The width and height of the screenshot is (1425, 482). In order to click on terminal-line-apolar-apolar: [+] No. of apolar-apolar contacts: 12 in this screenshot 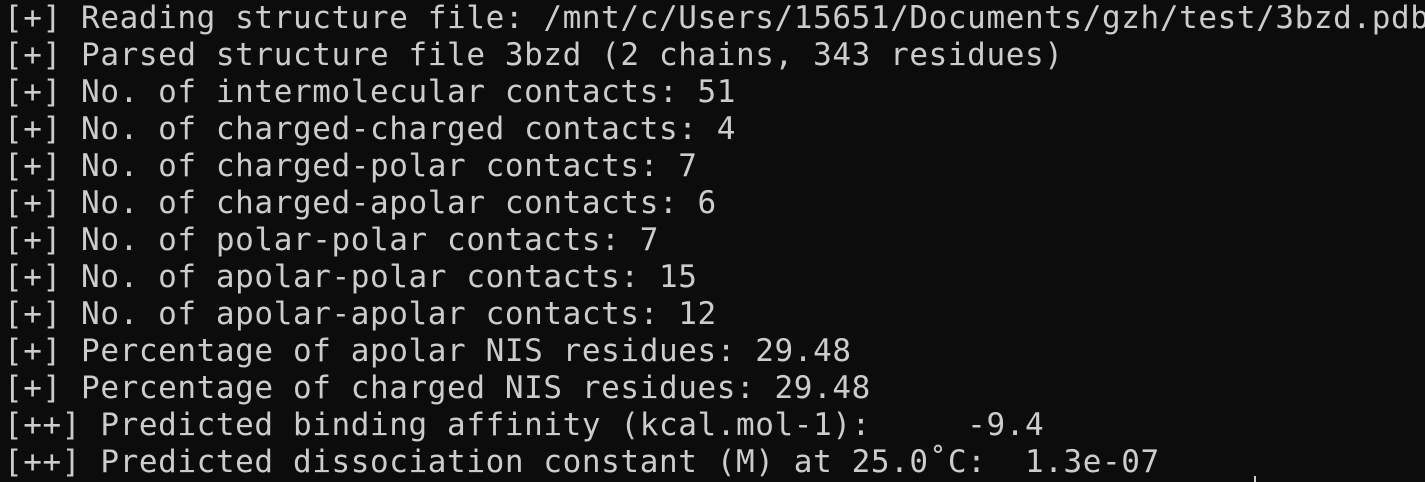, I will do `click(360, 314)`.